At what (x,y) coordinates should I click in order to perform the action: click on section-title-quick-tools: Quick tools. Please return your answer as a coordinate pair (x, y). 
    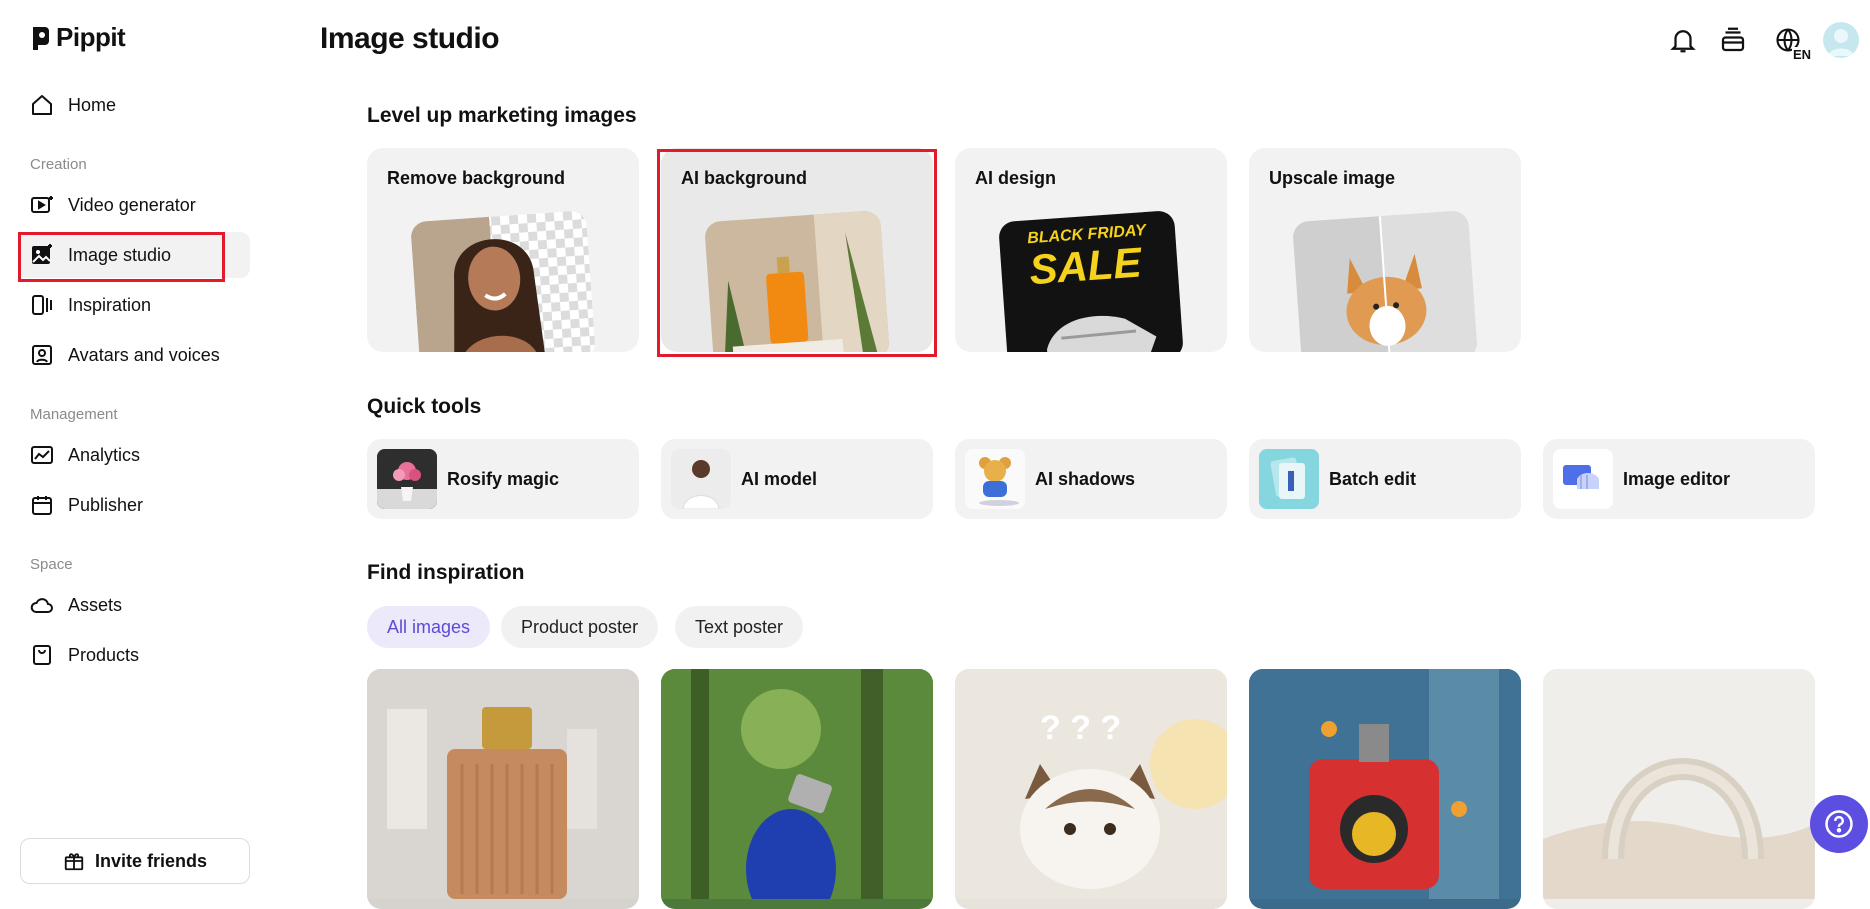
    Looking at the image, I should click on (424, 406).